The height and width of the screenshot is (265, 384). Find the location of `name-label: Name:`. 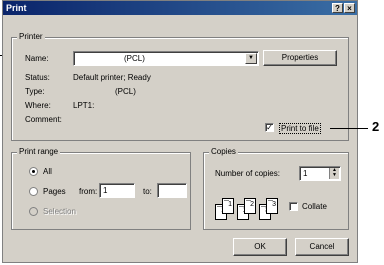

name-label: Name: is located at coordinates (37, 58).